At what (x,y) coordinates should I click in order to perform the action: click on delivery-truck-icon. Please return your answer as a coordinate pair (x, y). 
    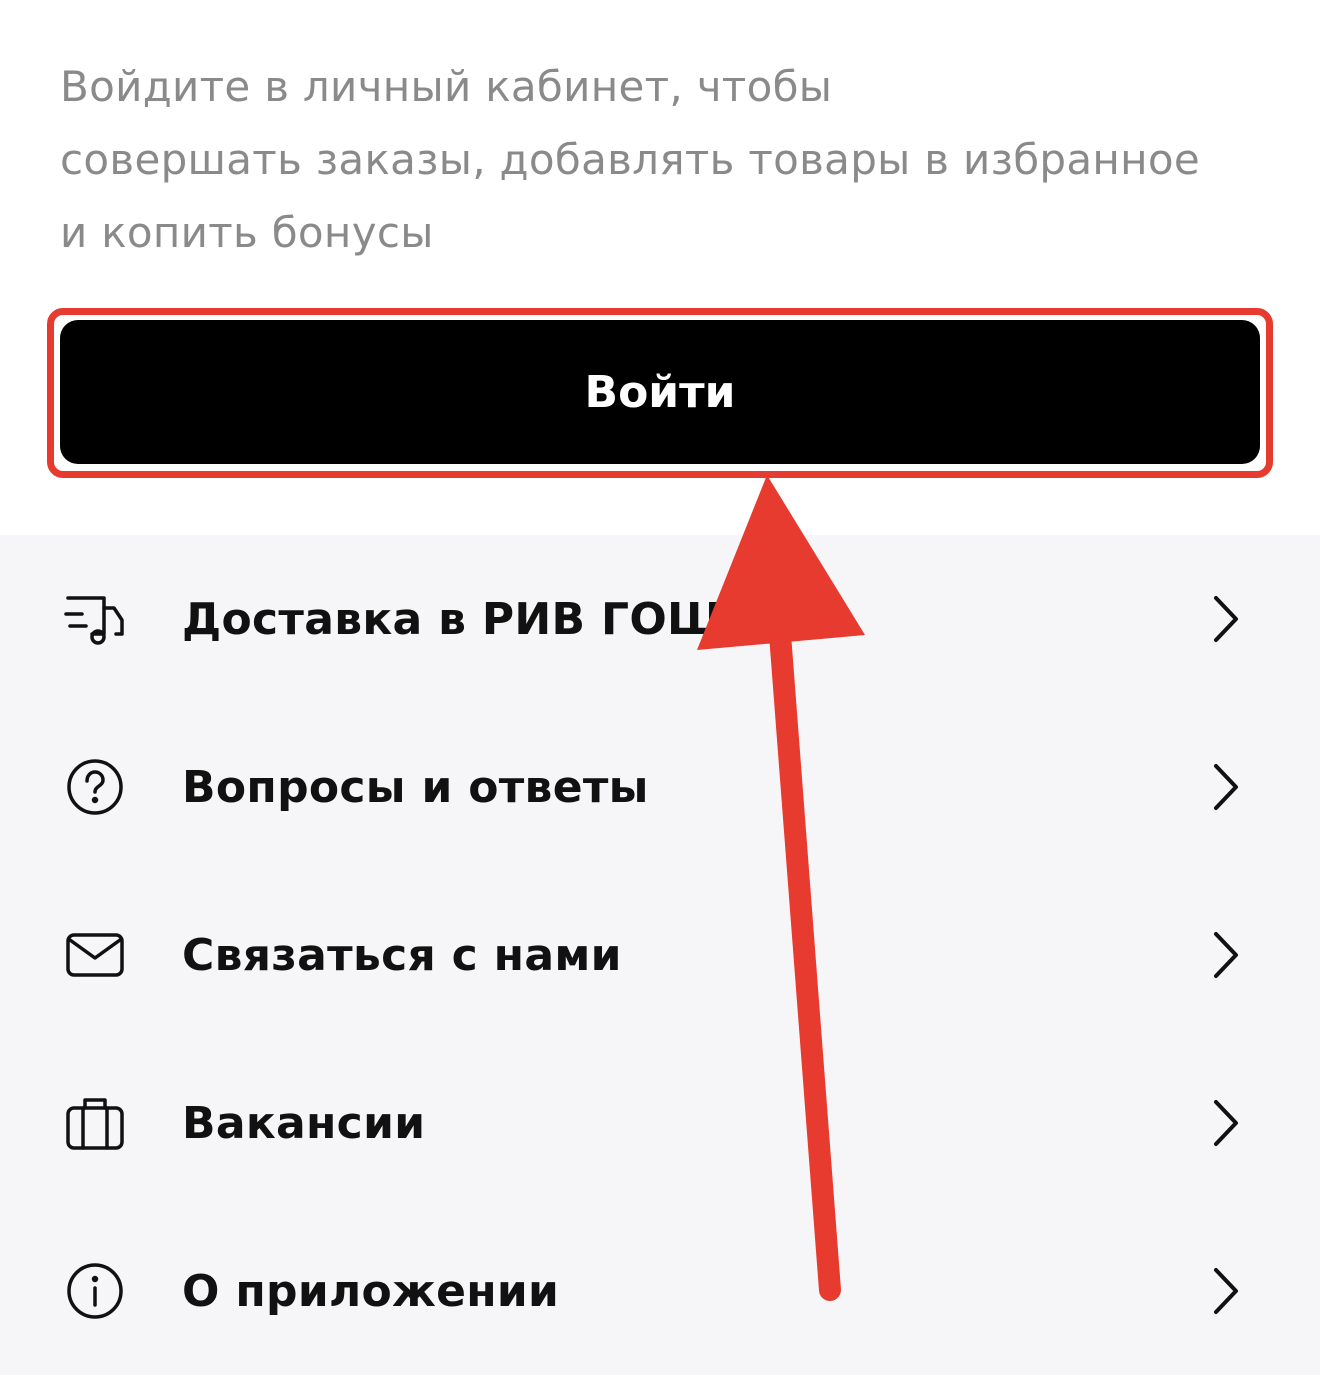
    Looking at the image, I should click on (95, 619).